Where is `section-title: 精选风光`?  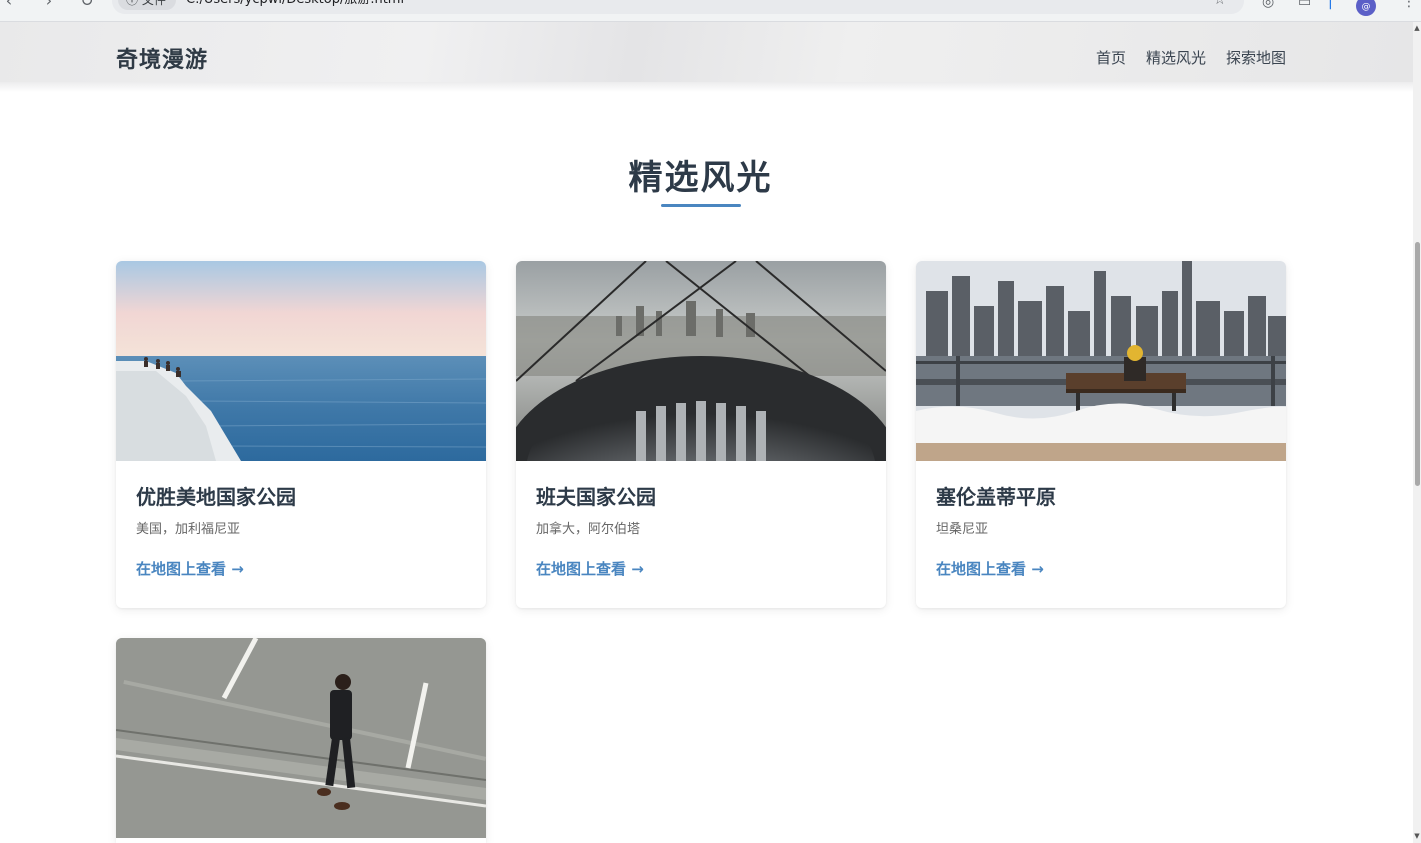
section-title: 精选风光 is located at coordinates (700, 178).